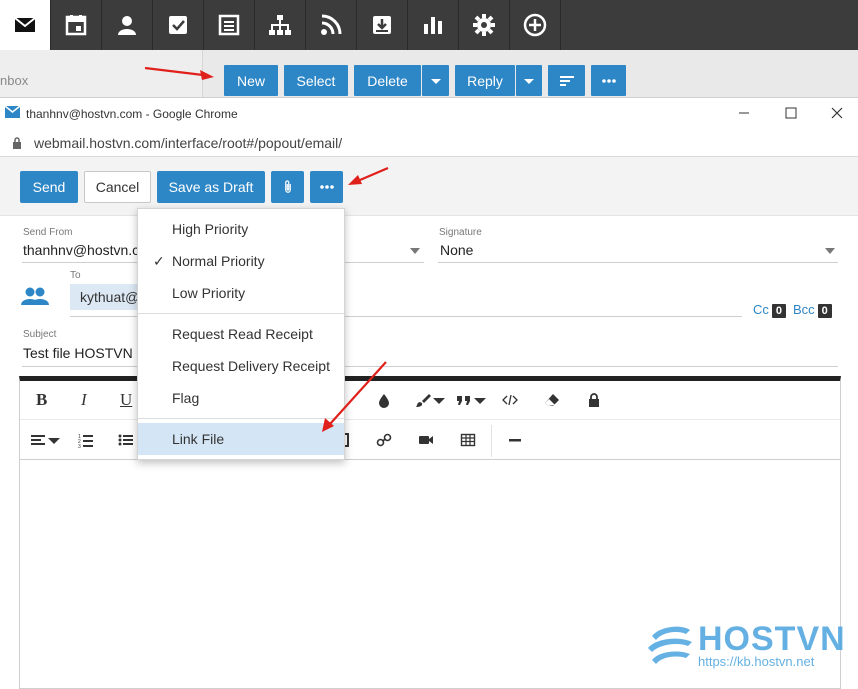 This screenshot has height=689, width=858. What do you see at coordinates (159, 260) in the screenshot?
I see `checkmark-icon: ✓` at bounding box center [159, 260].